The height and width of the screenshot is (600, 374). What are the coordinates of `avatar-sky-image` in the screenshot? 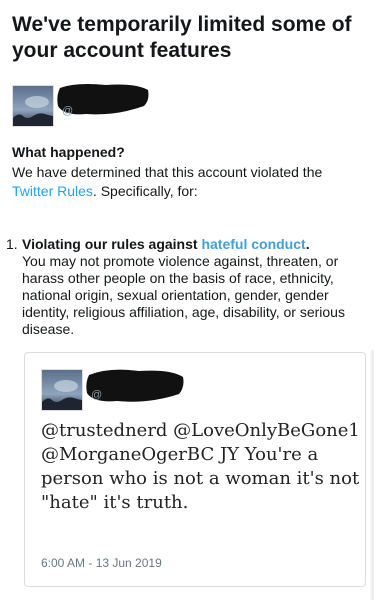 It's located at (33, 106).